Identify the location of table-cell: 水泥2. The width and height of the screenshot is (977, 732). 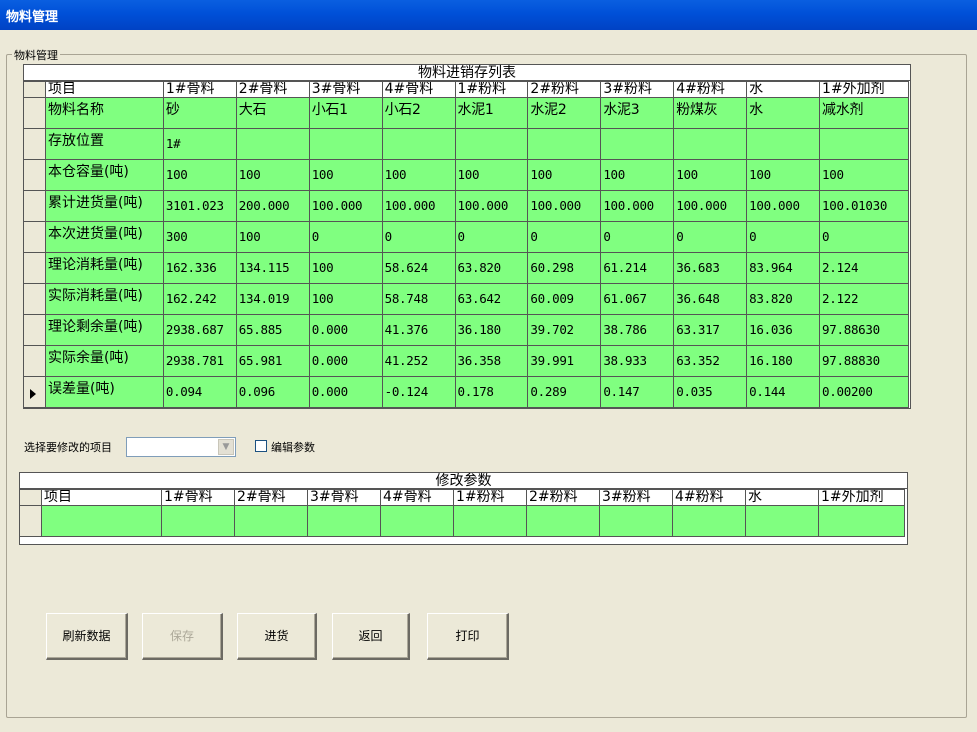
(564, 113).